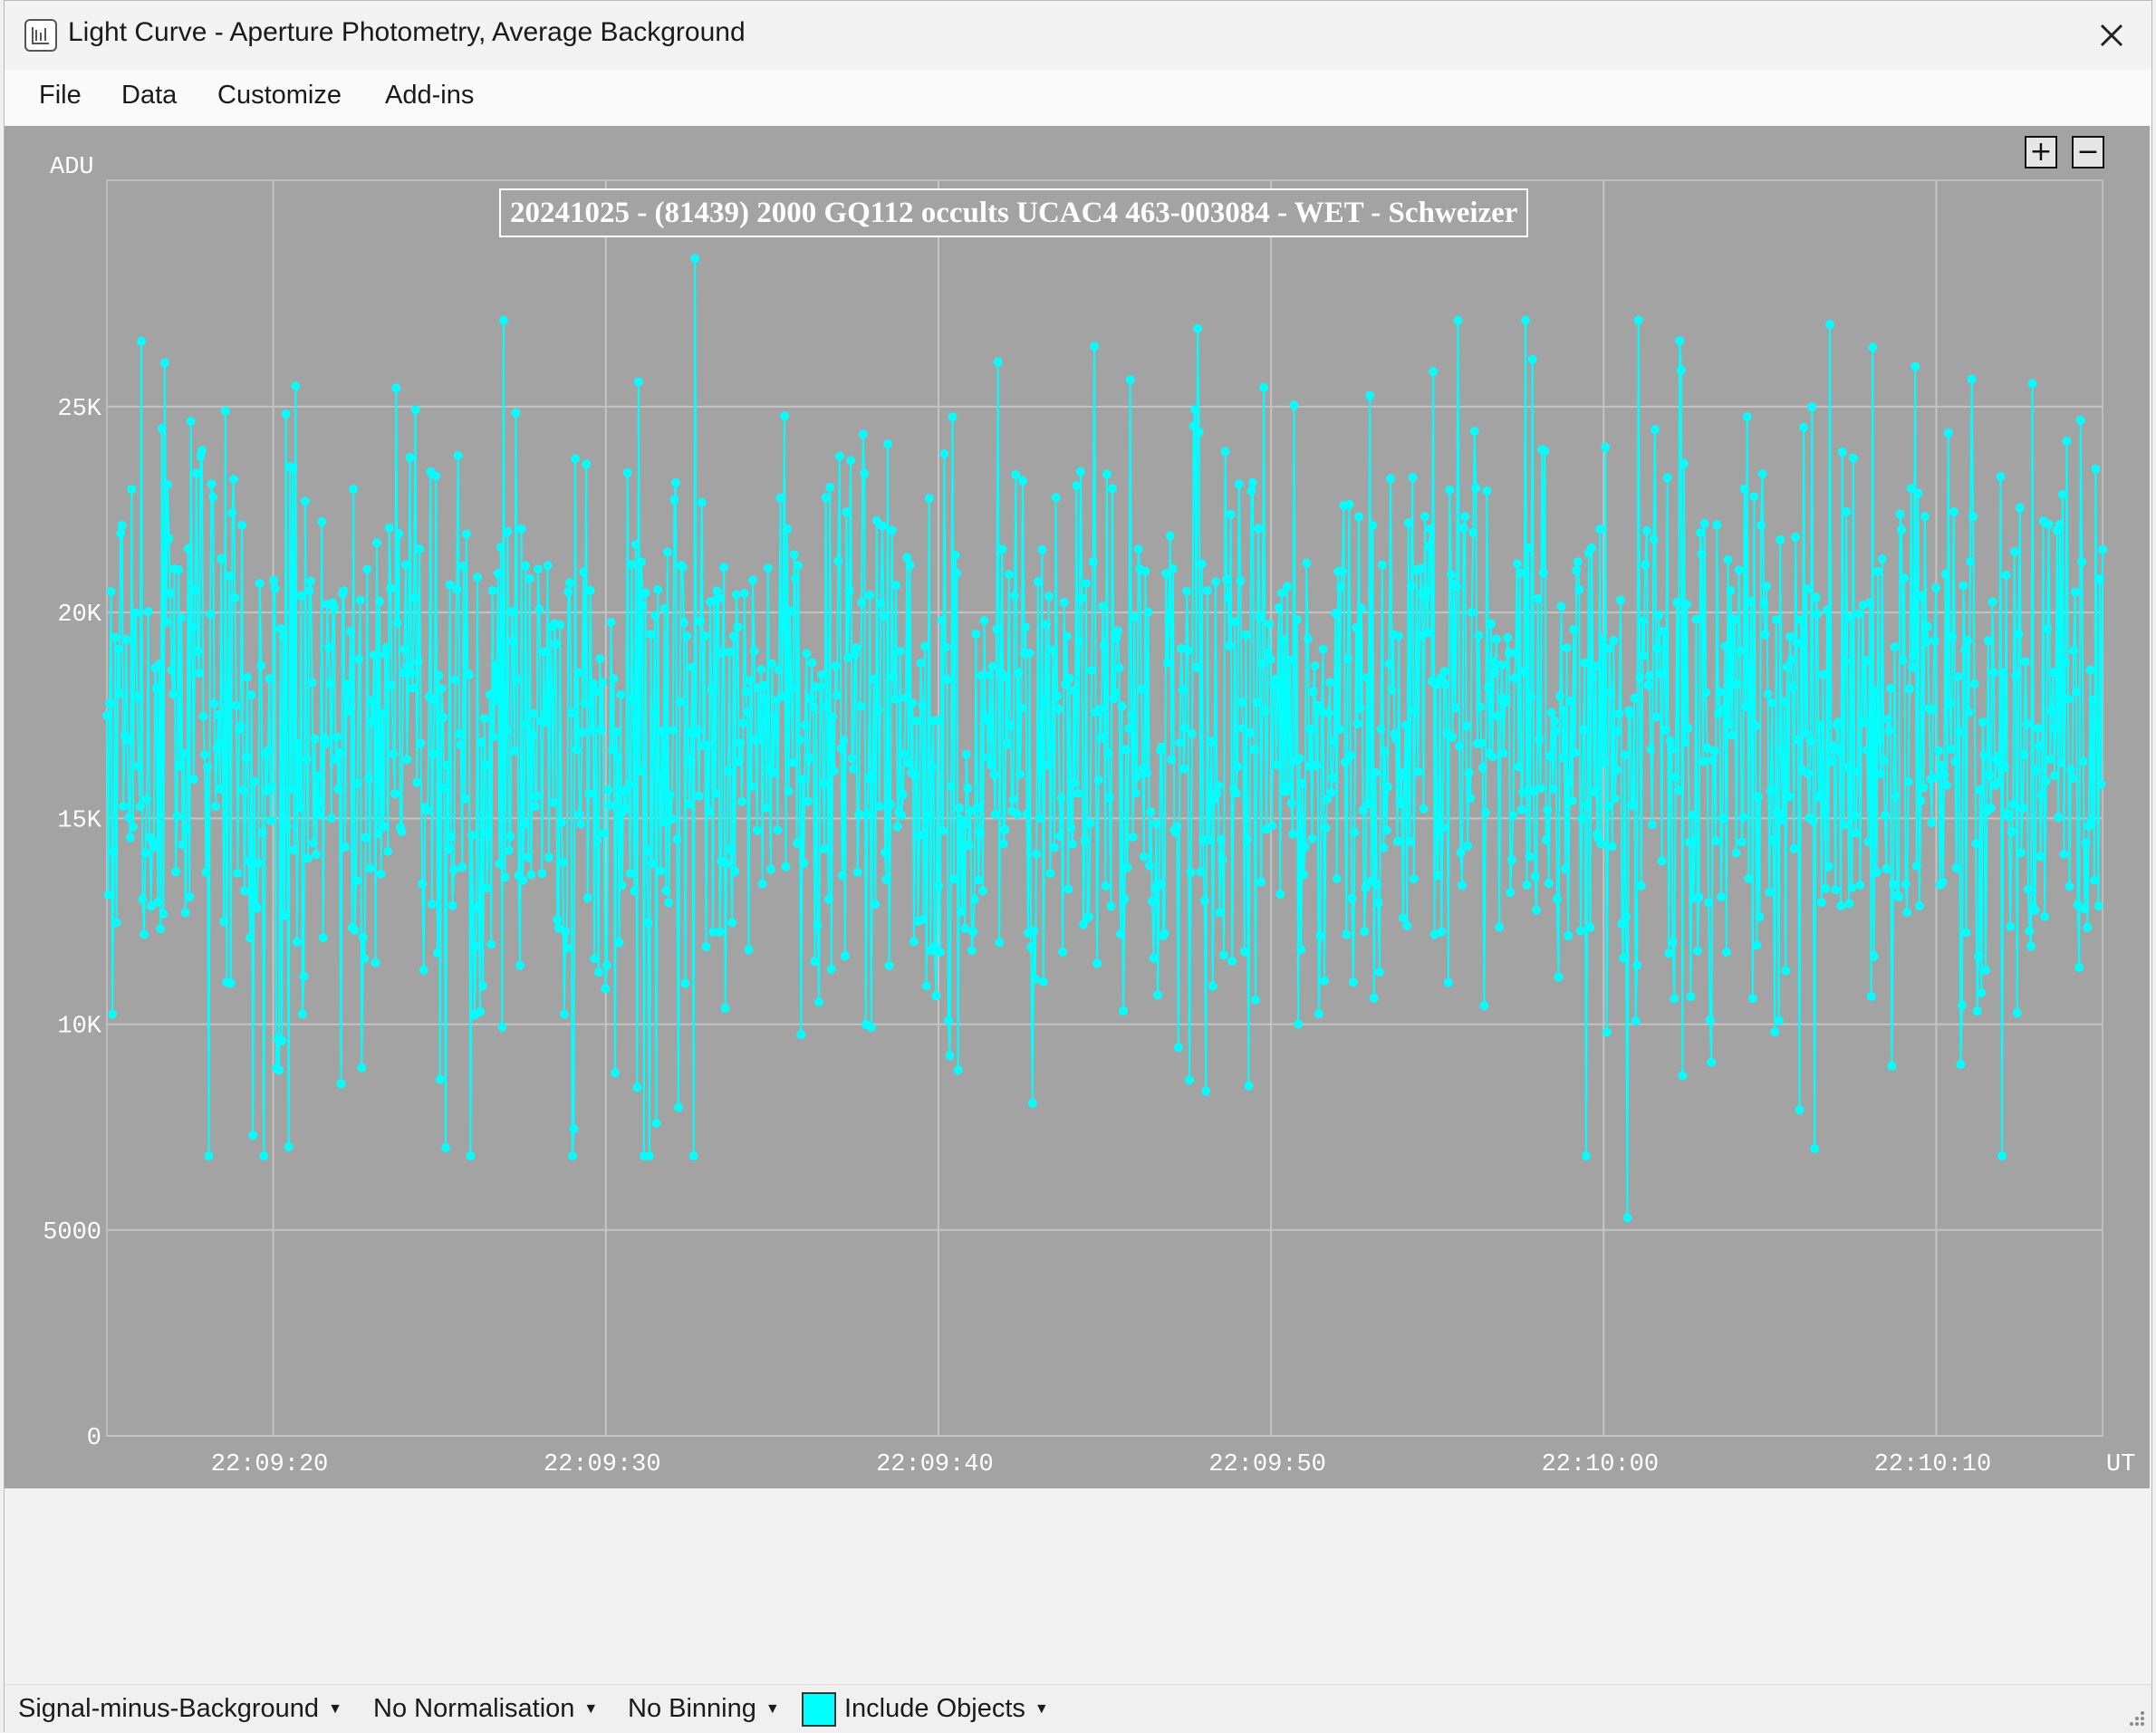 This screenshot has height=1733, width=2156. Describe the element at coordinates (704, 1709) in the screenshot. I see `binning-dropdown: No Binning ▼` at that location.